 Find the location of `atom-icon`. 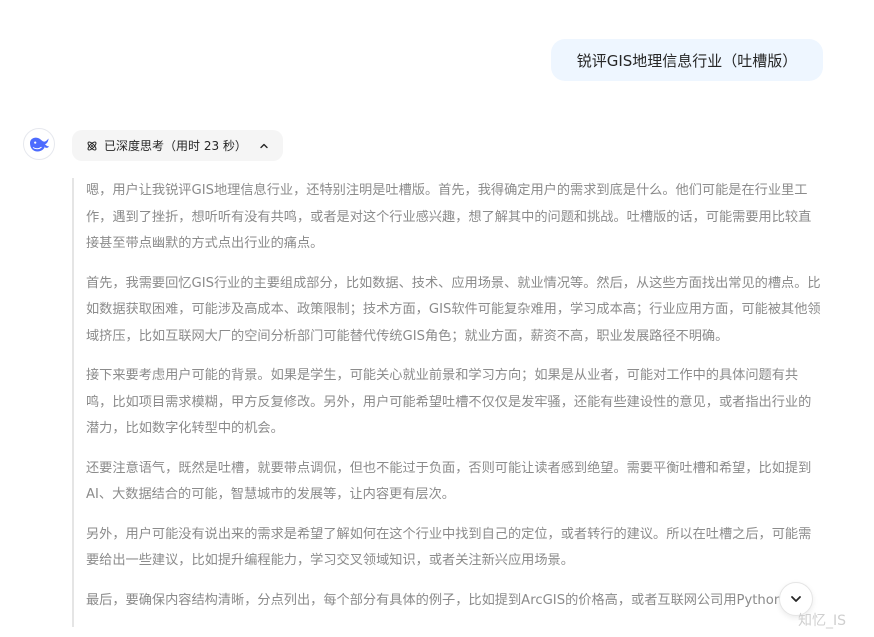

atom-icon is located at coordinates (92, 146).